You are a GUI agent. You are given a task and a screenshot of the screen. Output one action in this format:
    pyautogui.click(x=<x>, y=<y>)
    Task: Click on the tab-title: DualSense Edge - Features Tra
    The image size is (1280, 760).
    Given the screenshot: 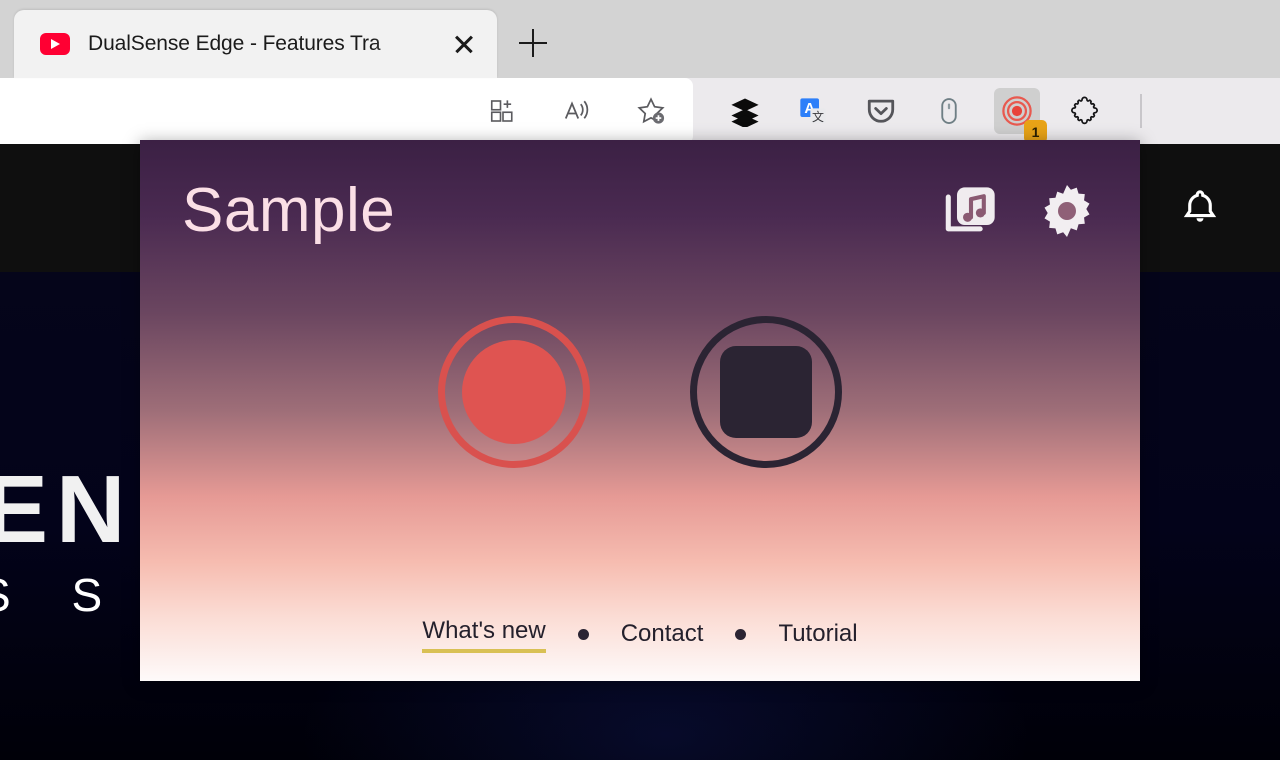 What is the action you would take?
    pyautogui.click(x=234, y=43)
    